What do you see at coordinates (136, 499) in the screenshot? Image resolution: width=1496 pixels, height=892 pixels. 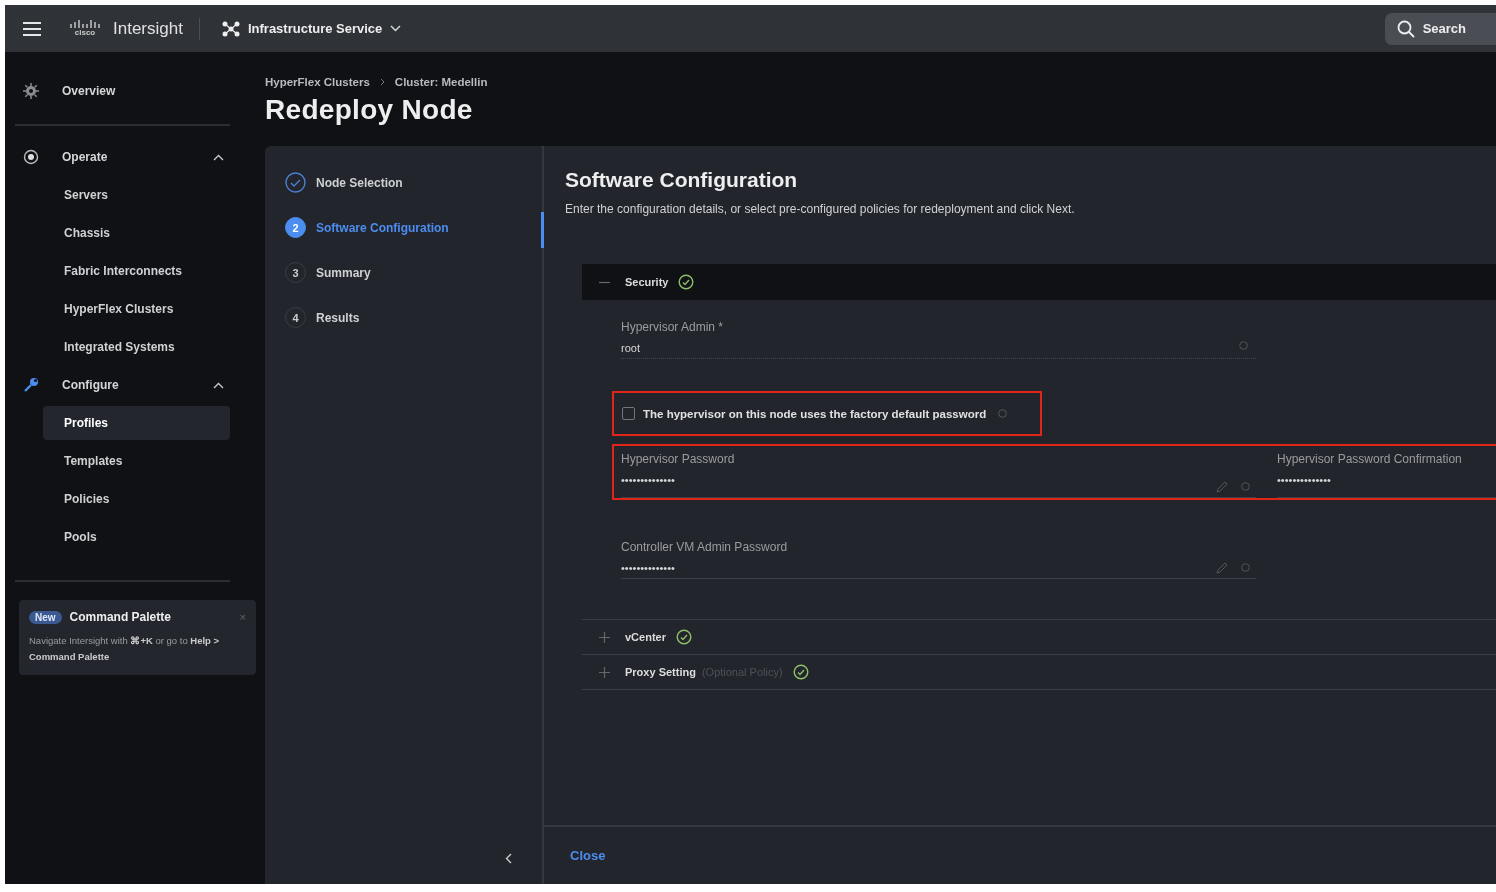 I see `nav-item: Policies` at bounding box center [136, 499].